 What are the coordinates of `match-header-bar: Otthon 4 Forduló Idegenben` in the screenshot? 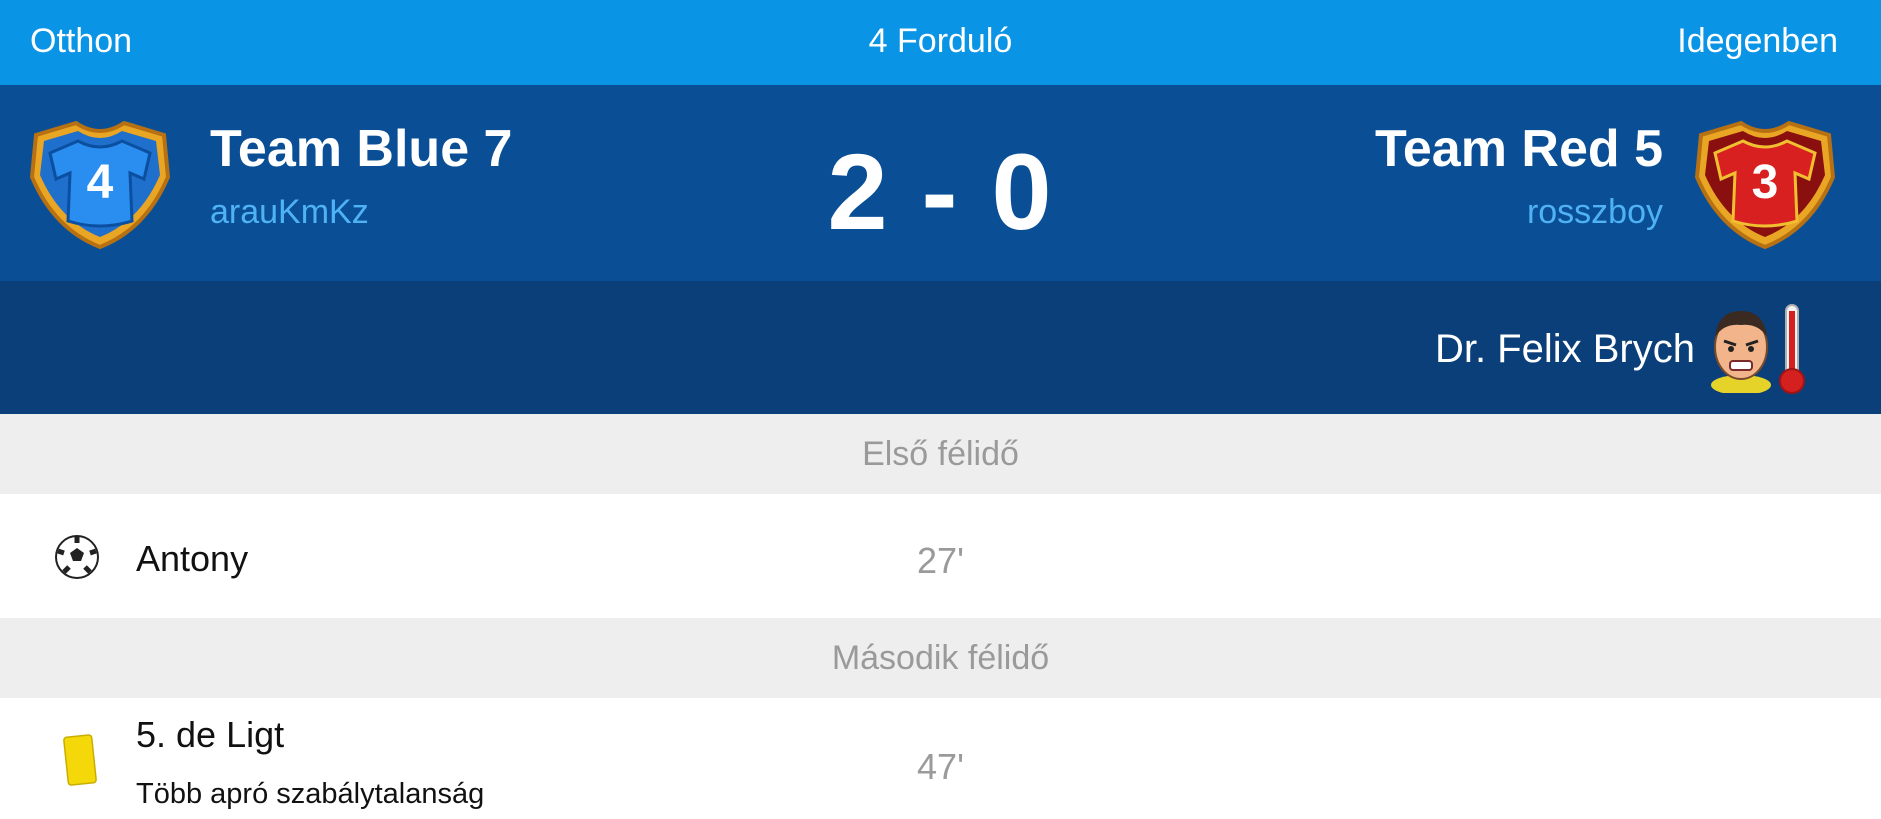 It's located at (940, 42).